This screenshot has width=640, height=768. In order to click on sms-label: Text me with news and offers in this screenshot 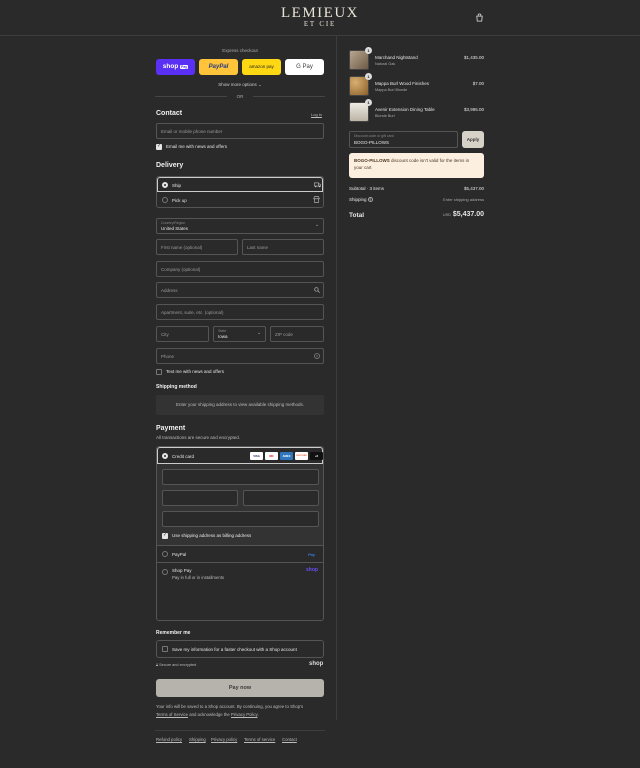, I will do `click(195, 371)`.